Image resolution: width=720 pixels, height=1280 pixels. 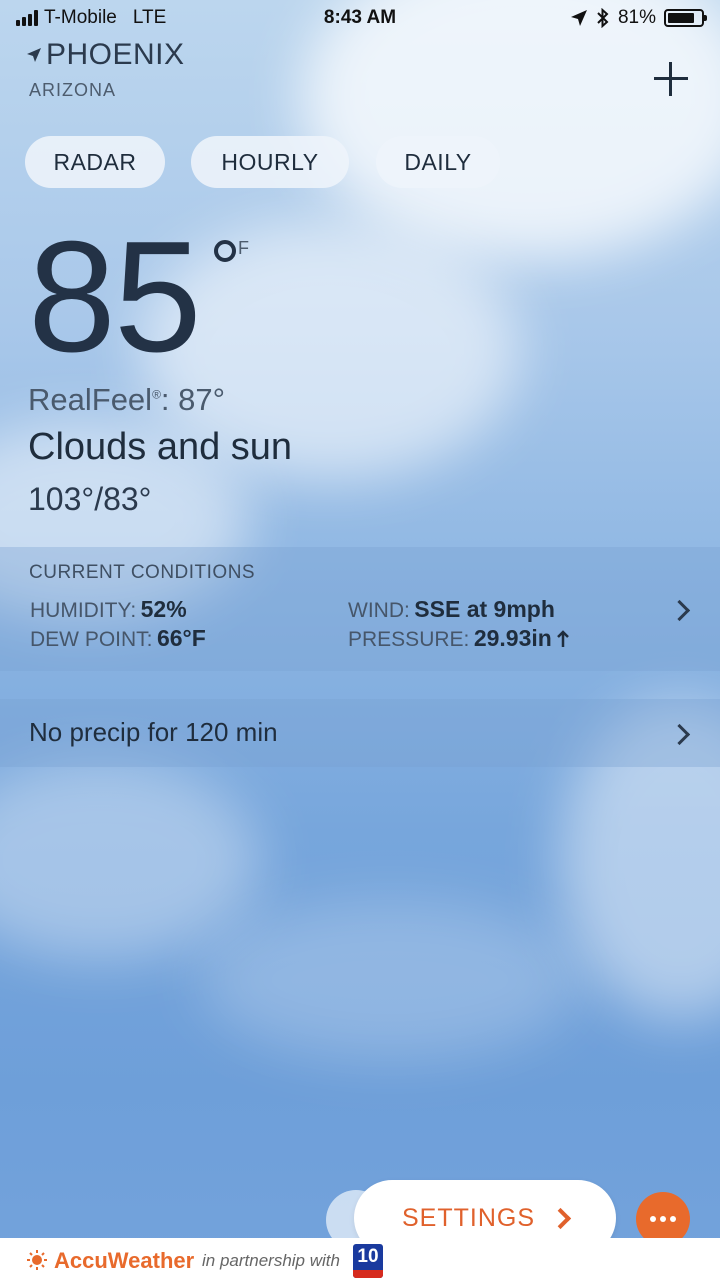 I want to click on settings-label: SETTINGS, so click(x=468, y=1217).